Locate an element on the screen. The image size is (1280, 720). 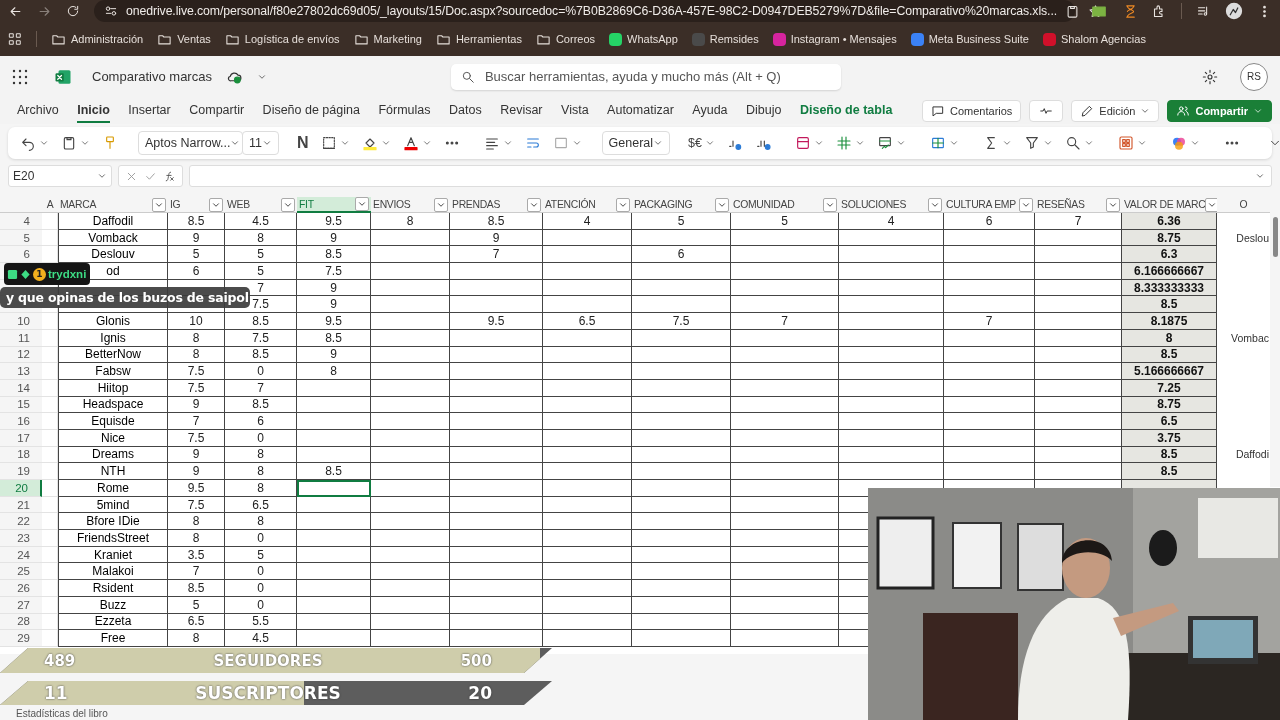
table-cell: Kraniet is located at coordinates (113, 555).